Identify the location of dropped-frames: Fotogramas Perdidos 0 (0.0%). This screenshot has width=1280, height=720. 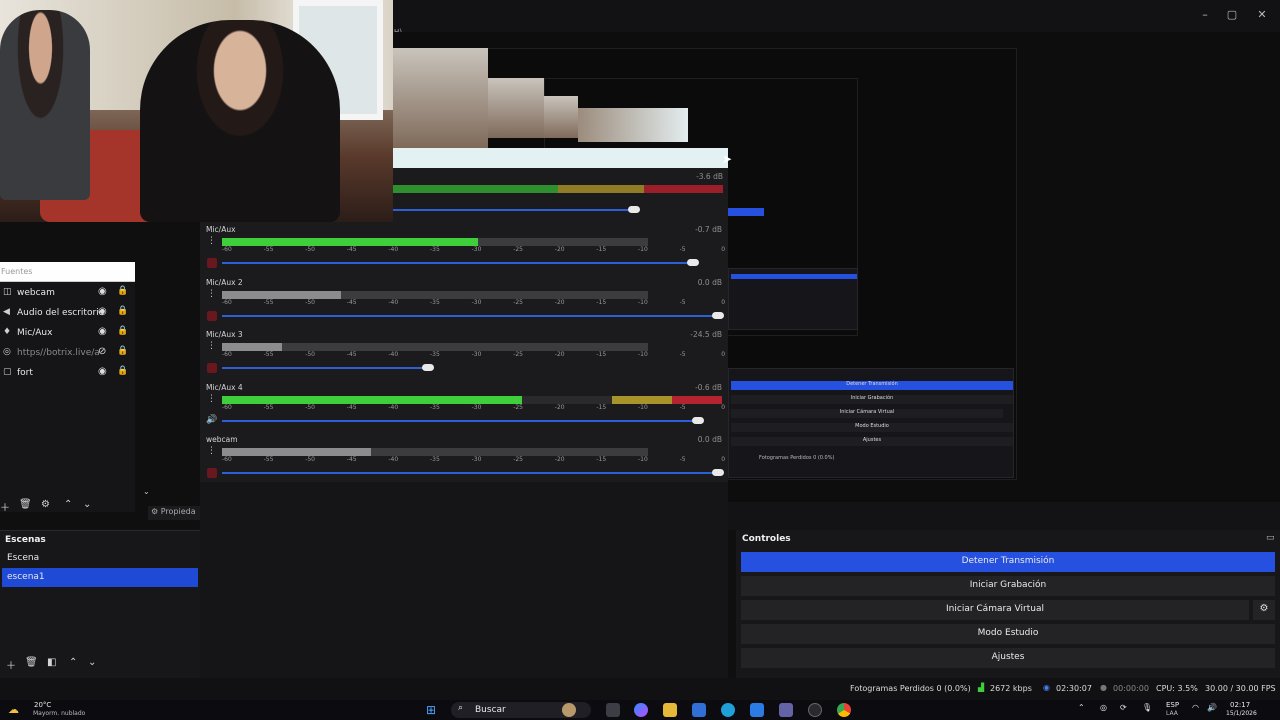
(910, 688).